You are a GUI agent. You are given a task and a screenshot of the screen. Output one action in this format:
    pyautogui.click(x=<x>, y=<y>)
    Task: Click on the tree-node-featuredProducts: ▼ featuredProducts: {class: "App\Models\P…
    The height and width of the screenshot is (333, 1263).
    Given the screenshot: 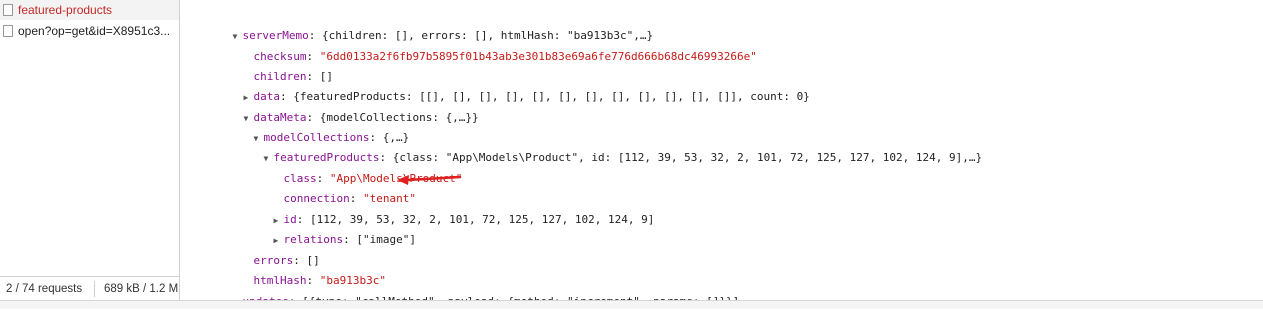 What is the action you would take?
    pyautogui.click(x=610, y=146)
    